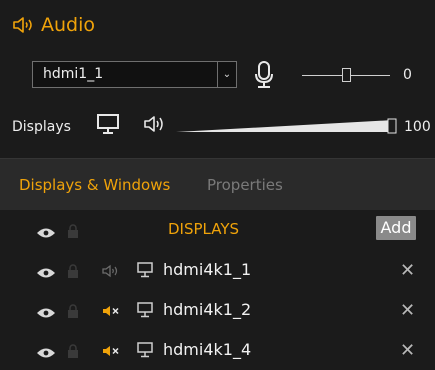 Image resolution: width=435 pixels, height=370 pixels. What do you see at coordinates (94, 185) in the screenshot?
I see `tab-displays-windows: Displays & Windows` at bounding box center [94, 185].